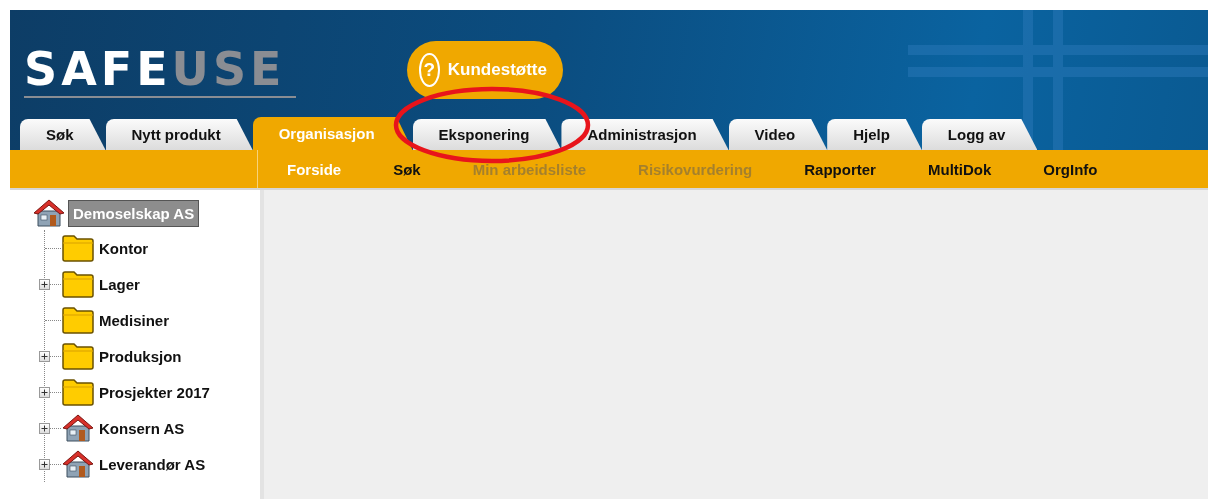 Image resolution: width=1208 pixels, height=499 pixels. What do you see at coordinates (63, 134) in the screenshot?
I see `tab: Søk` at bounding box center [63, 134].